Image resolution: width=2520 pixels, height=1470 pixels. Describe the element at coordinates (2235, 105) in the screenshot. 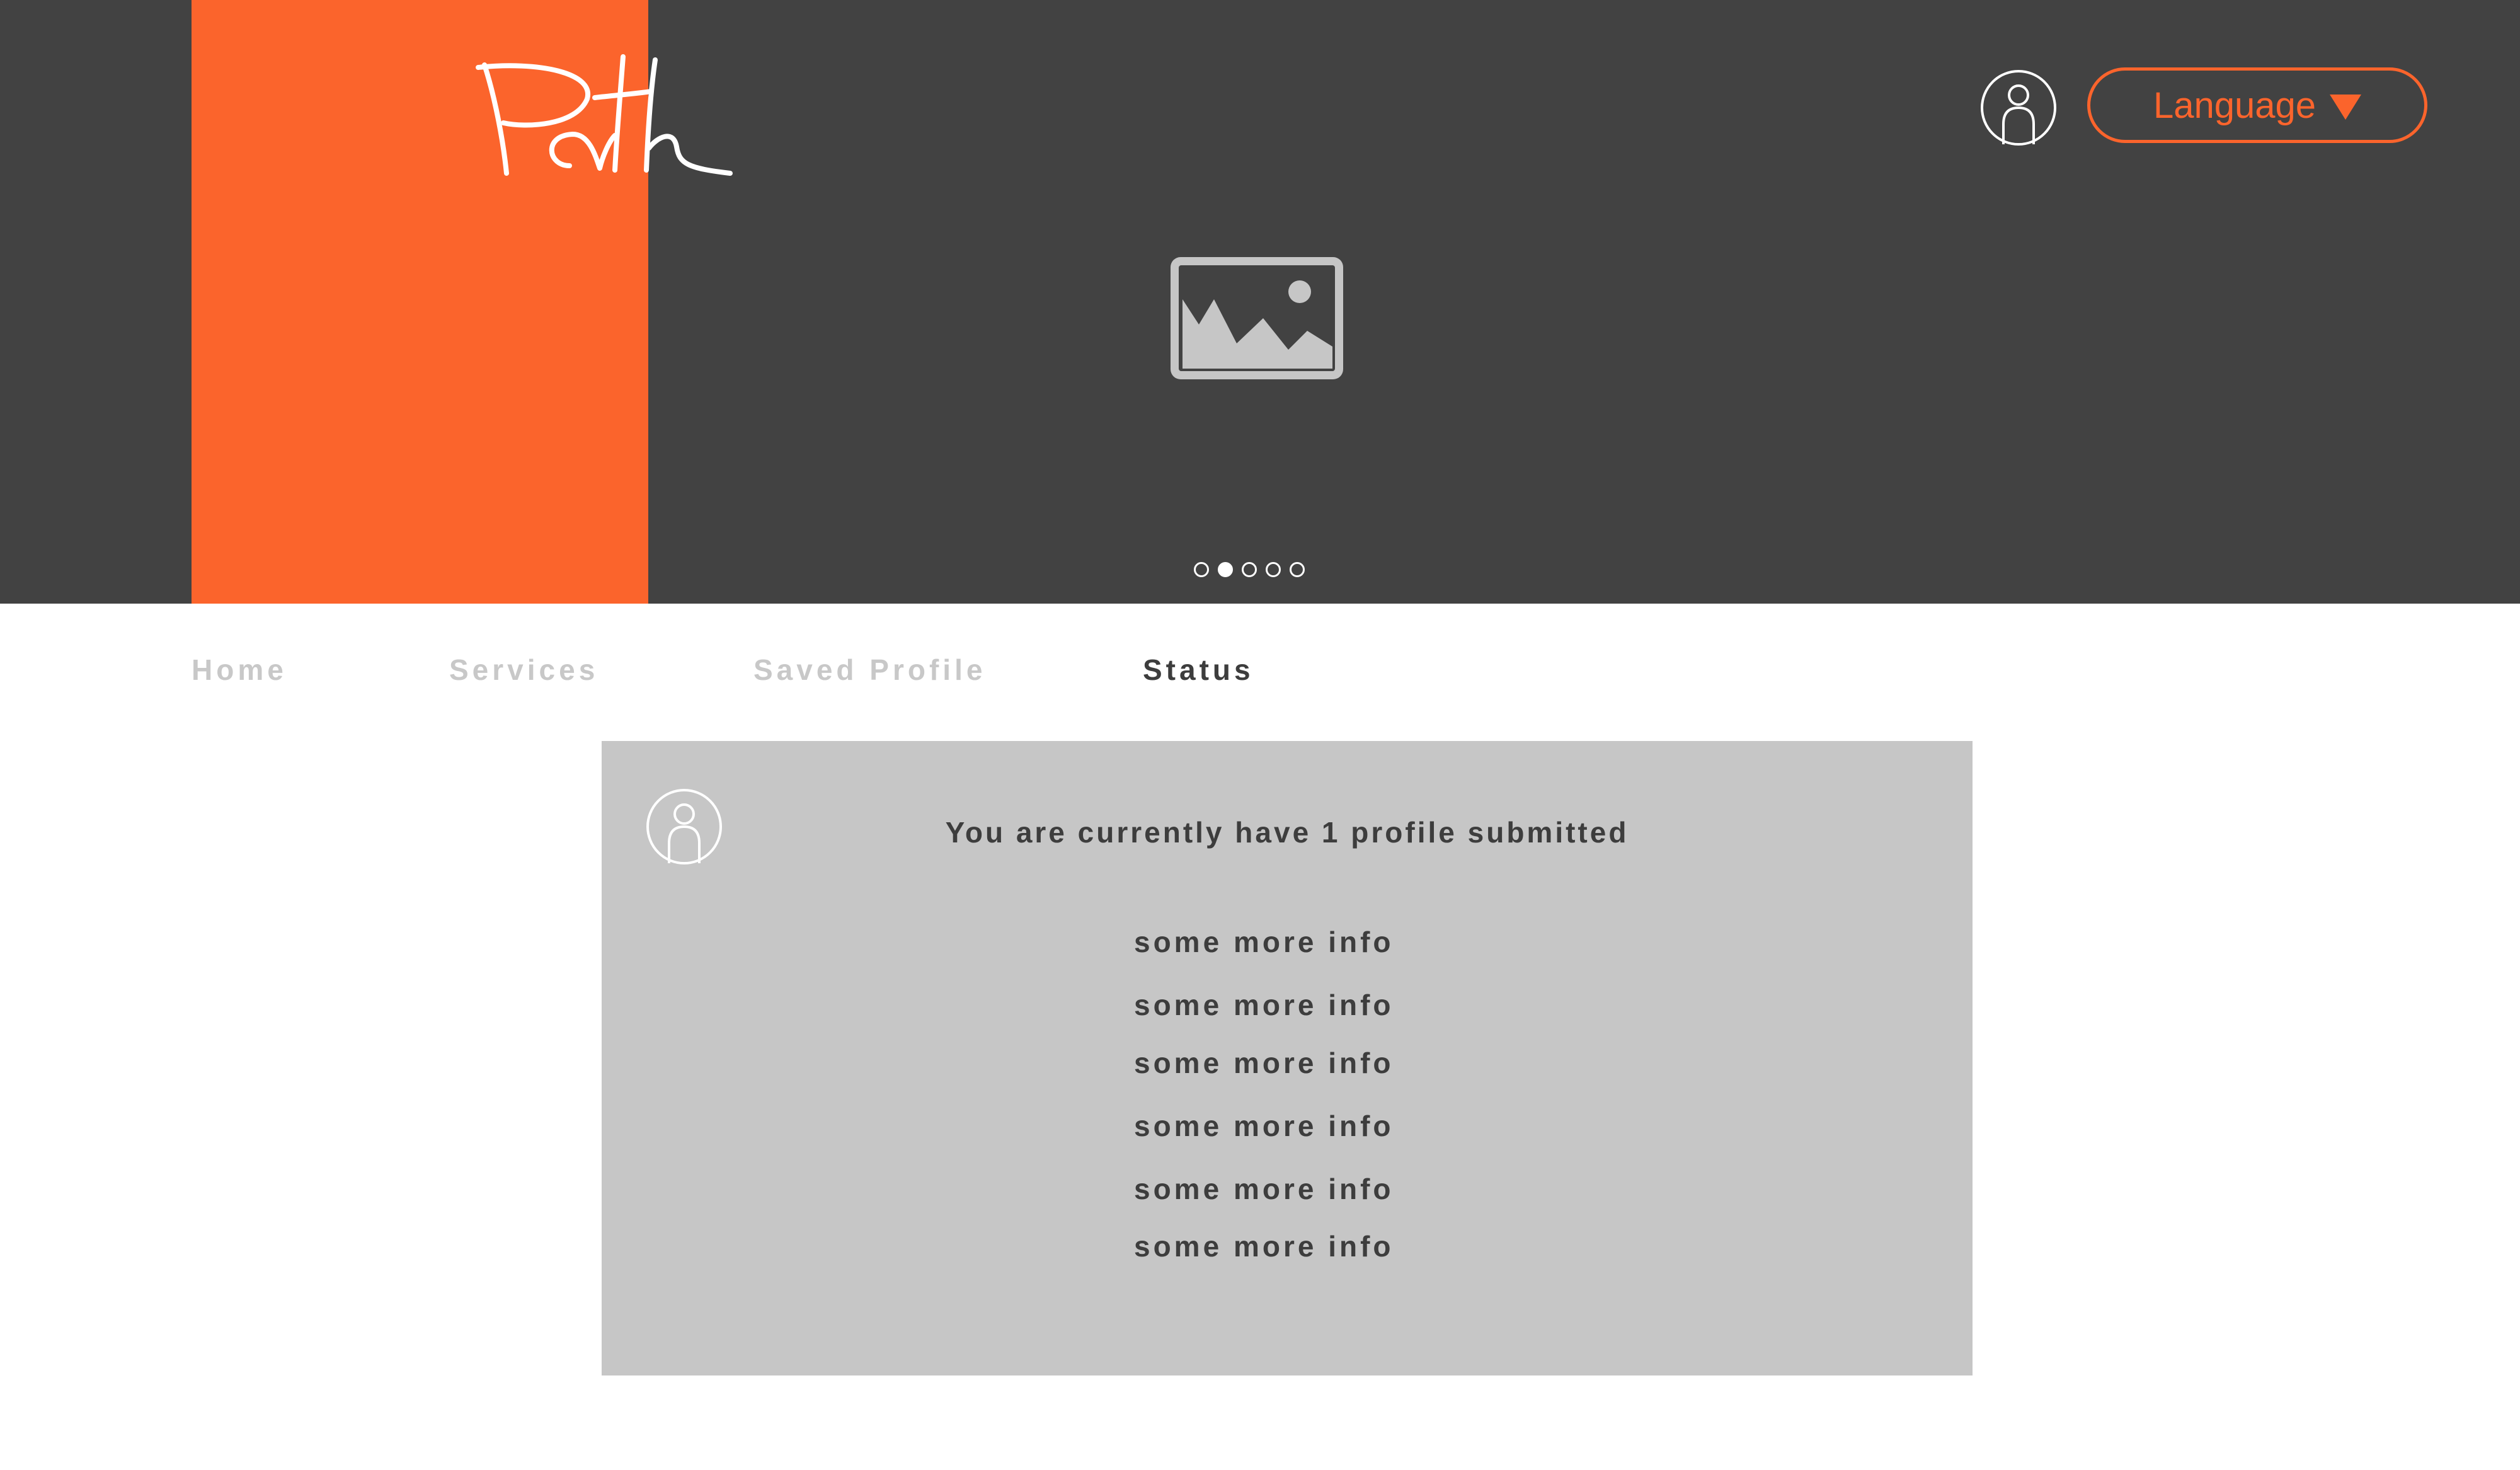

I see `language-label: Language` at that location.